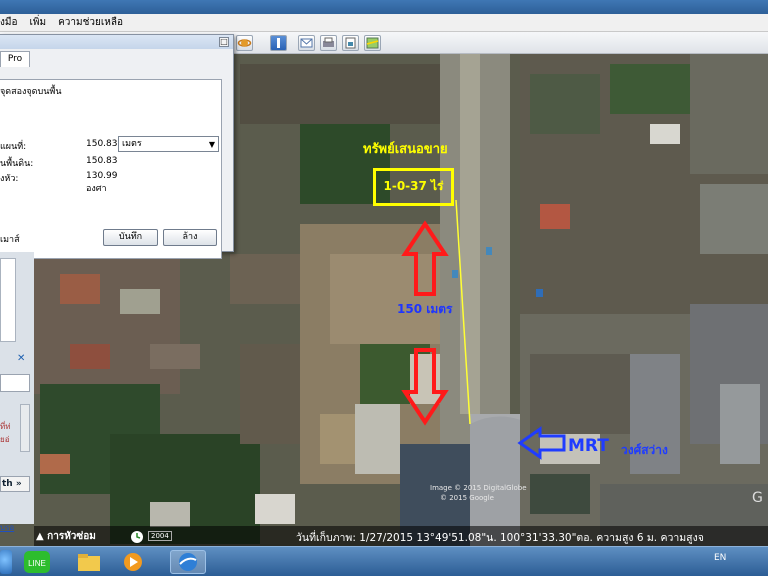  I want to click on planet-icon, so click(244, 43).